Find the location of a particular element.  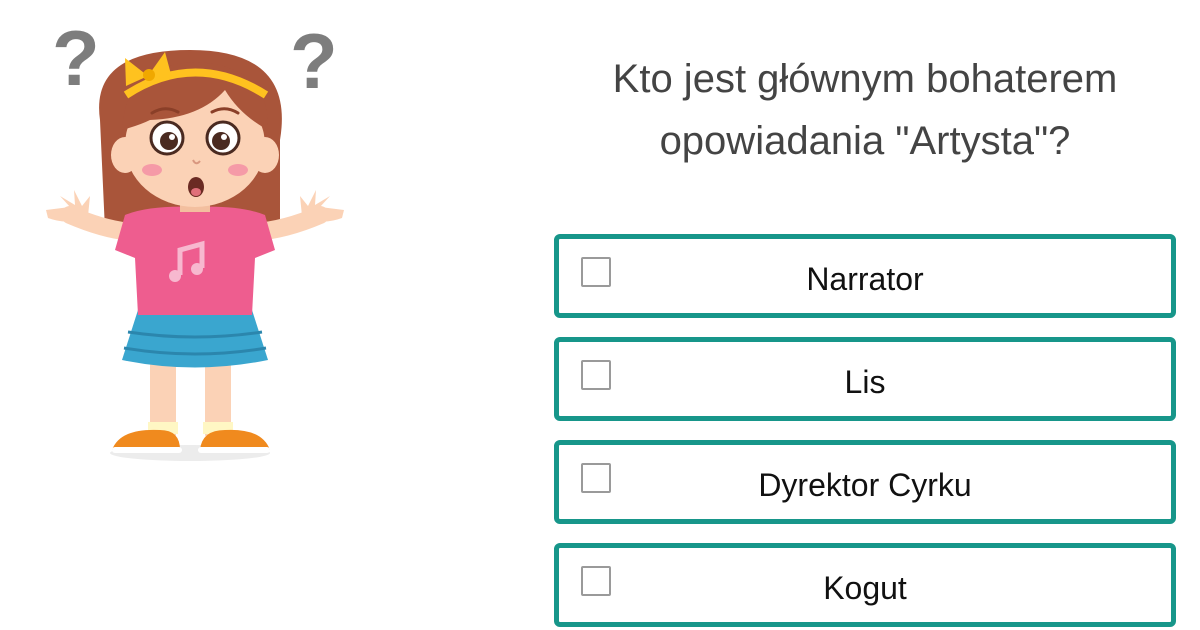

answer-option-lis: Lis is located at coordinates (865, 379).